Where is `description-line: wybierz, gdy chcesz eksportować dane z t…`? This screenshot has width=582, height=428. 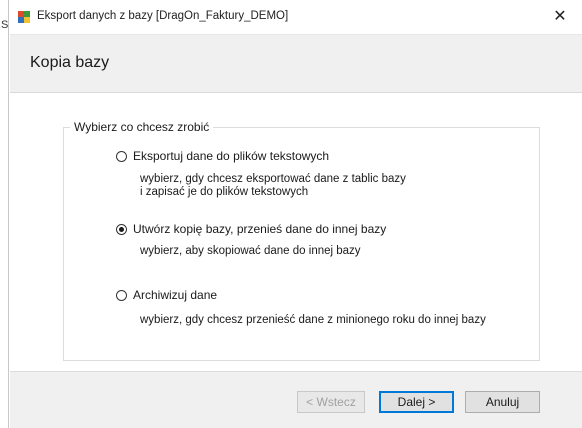
description-line: wybierz, gdy chcesz eksportować dane z t… is located at coordinates (273, 179).